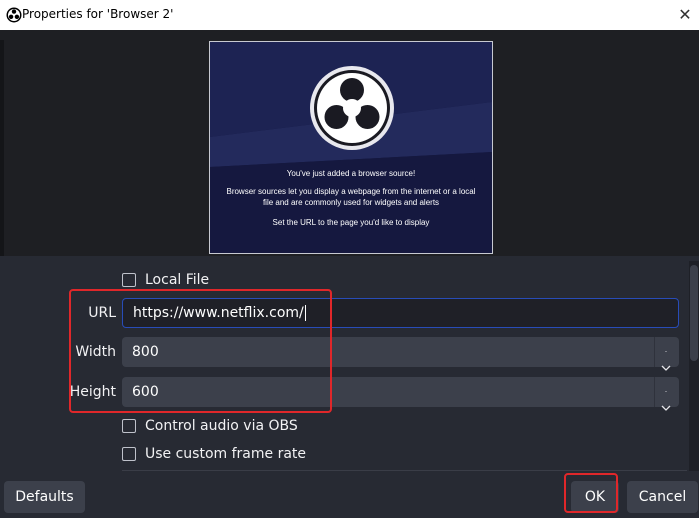 The width and height of the screenshot is (699, 518). What do you see at coordinates (129, 454) in the screenshot?
I see `custom-frame-rate-checkbox` at bounding box center [129, 454].